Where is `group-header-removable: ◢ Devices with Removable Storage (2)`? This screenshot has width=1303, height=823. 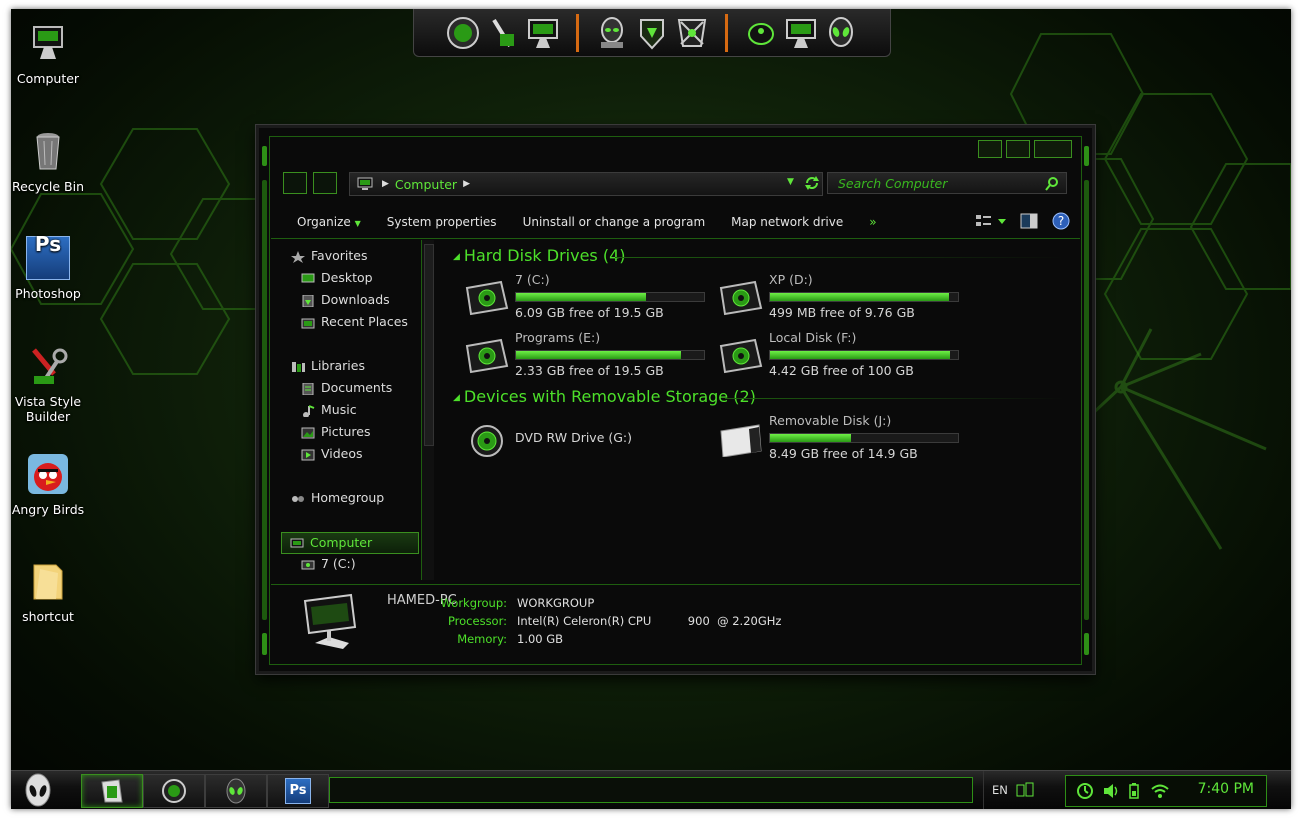 group-header-removable: ◢ Devices with Removable Storage (2) is located at coordinates (604, 396).